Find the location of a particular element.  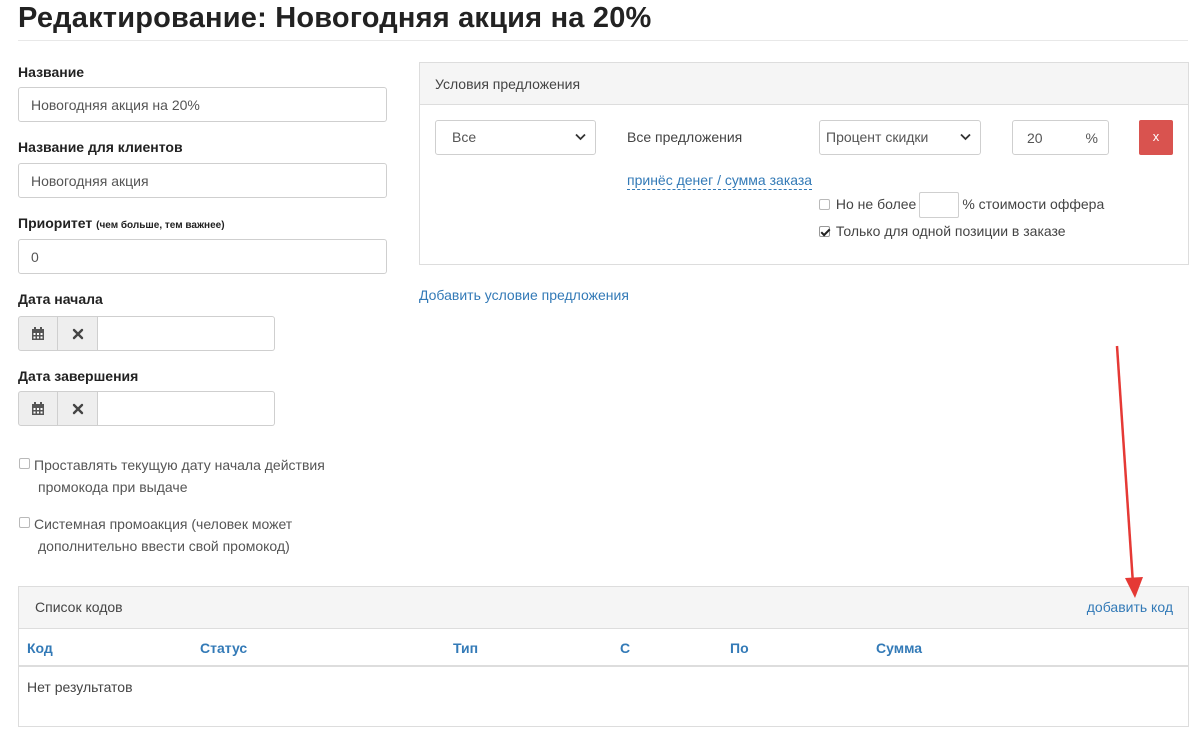

column-amount: Сумма is located at coordinates (899, 648).